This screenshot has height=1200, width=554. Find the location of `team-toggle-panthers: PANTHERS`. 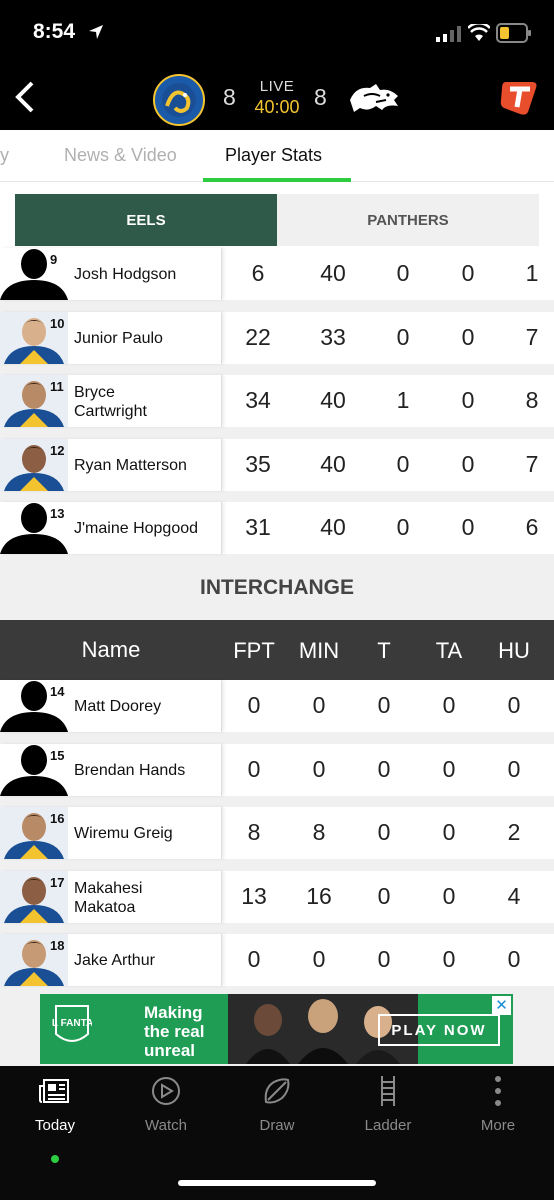

team-toggle-panthers: PANTHERS is located at coordinates (408, 220).